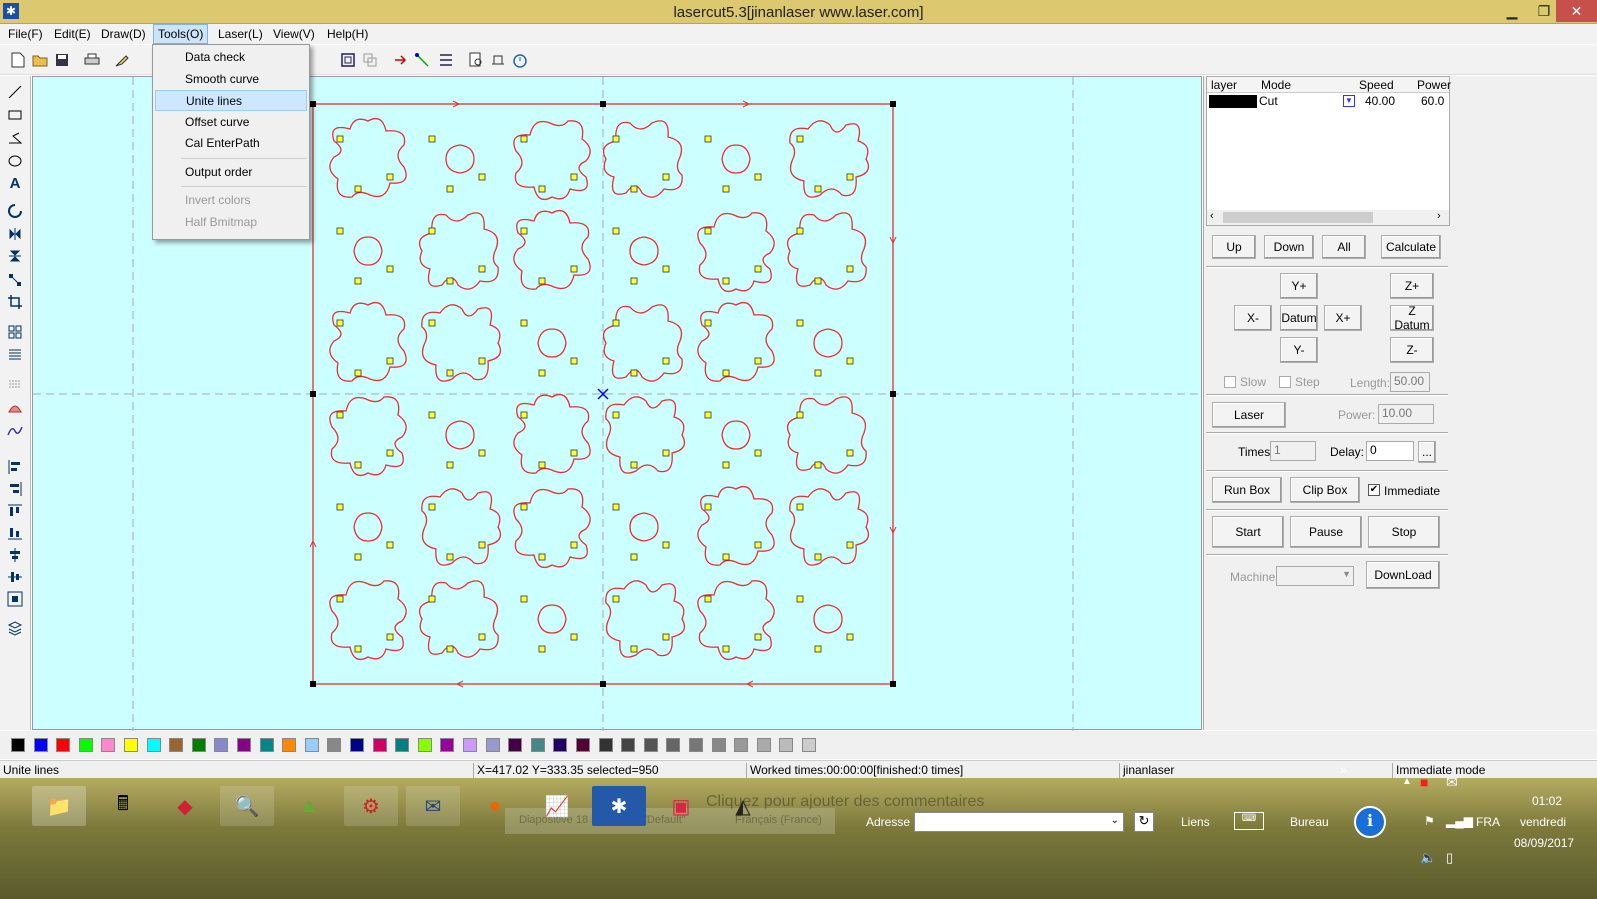  What do you see at coordinates (498, 60) in the screenshot?
I see `machine-icon` at bounding box center [498, 60].